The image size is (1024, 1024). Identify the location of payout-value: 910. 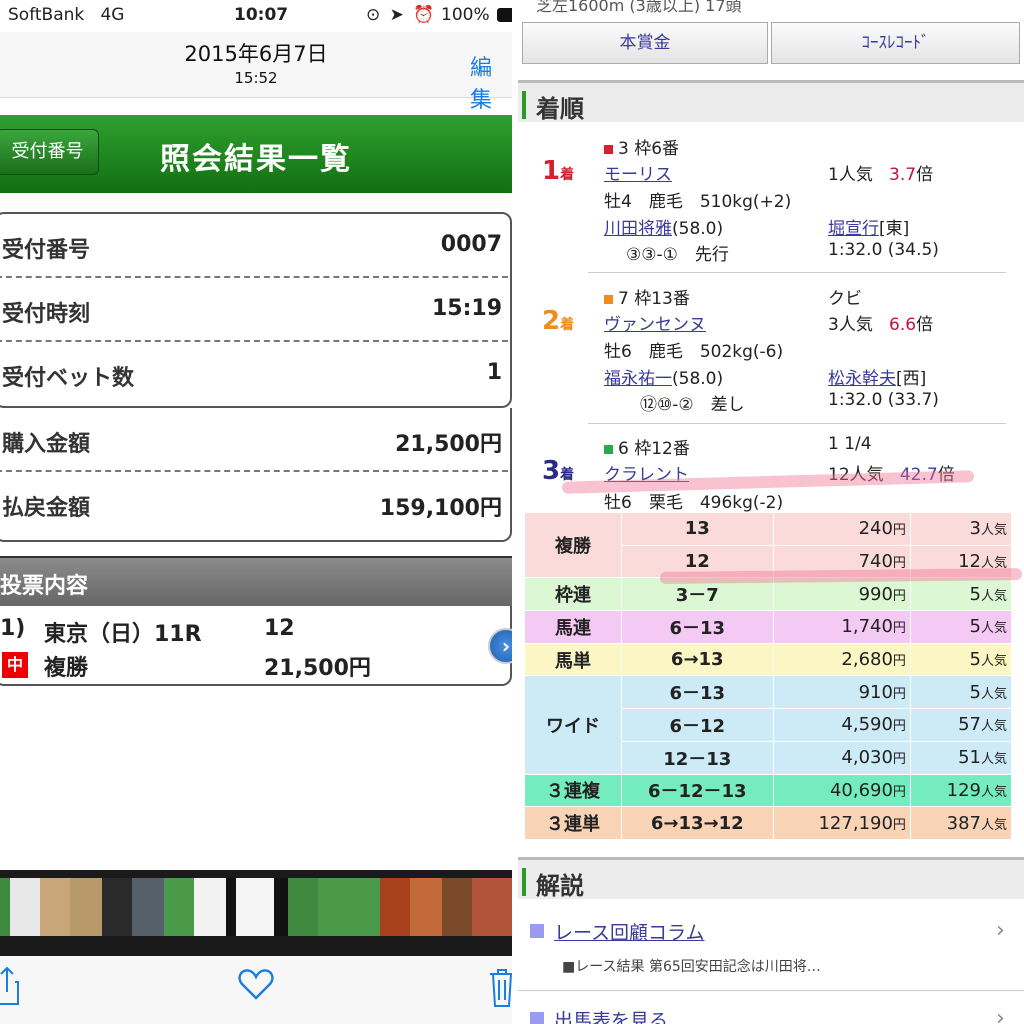
(875, 692).